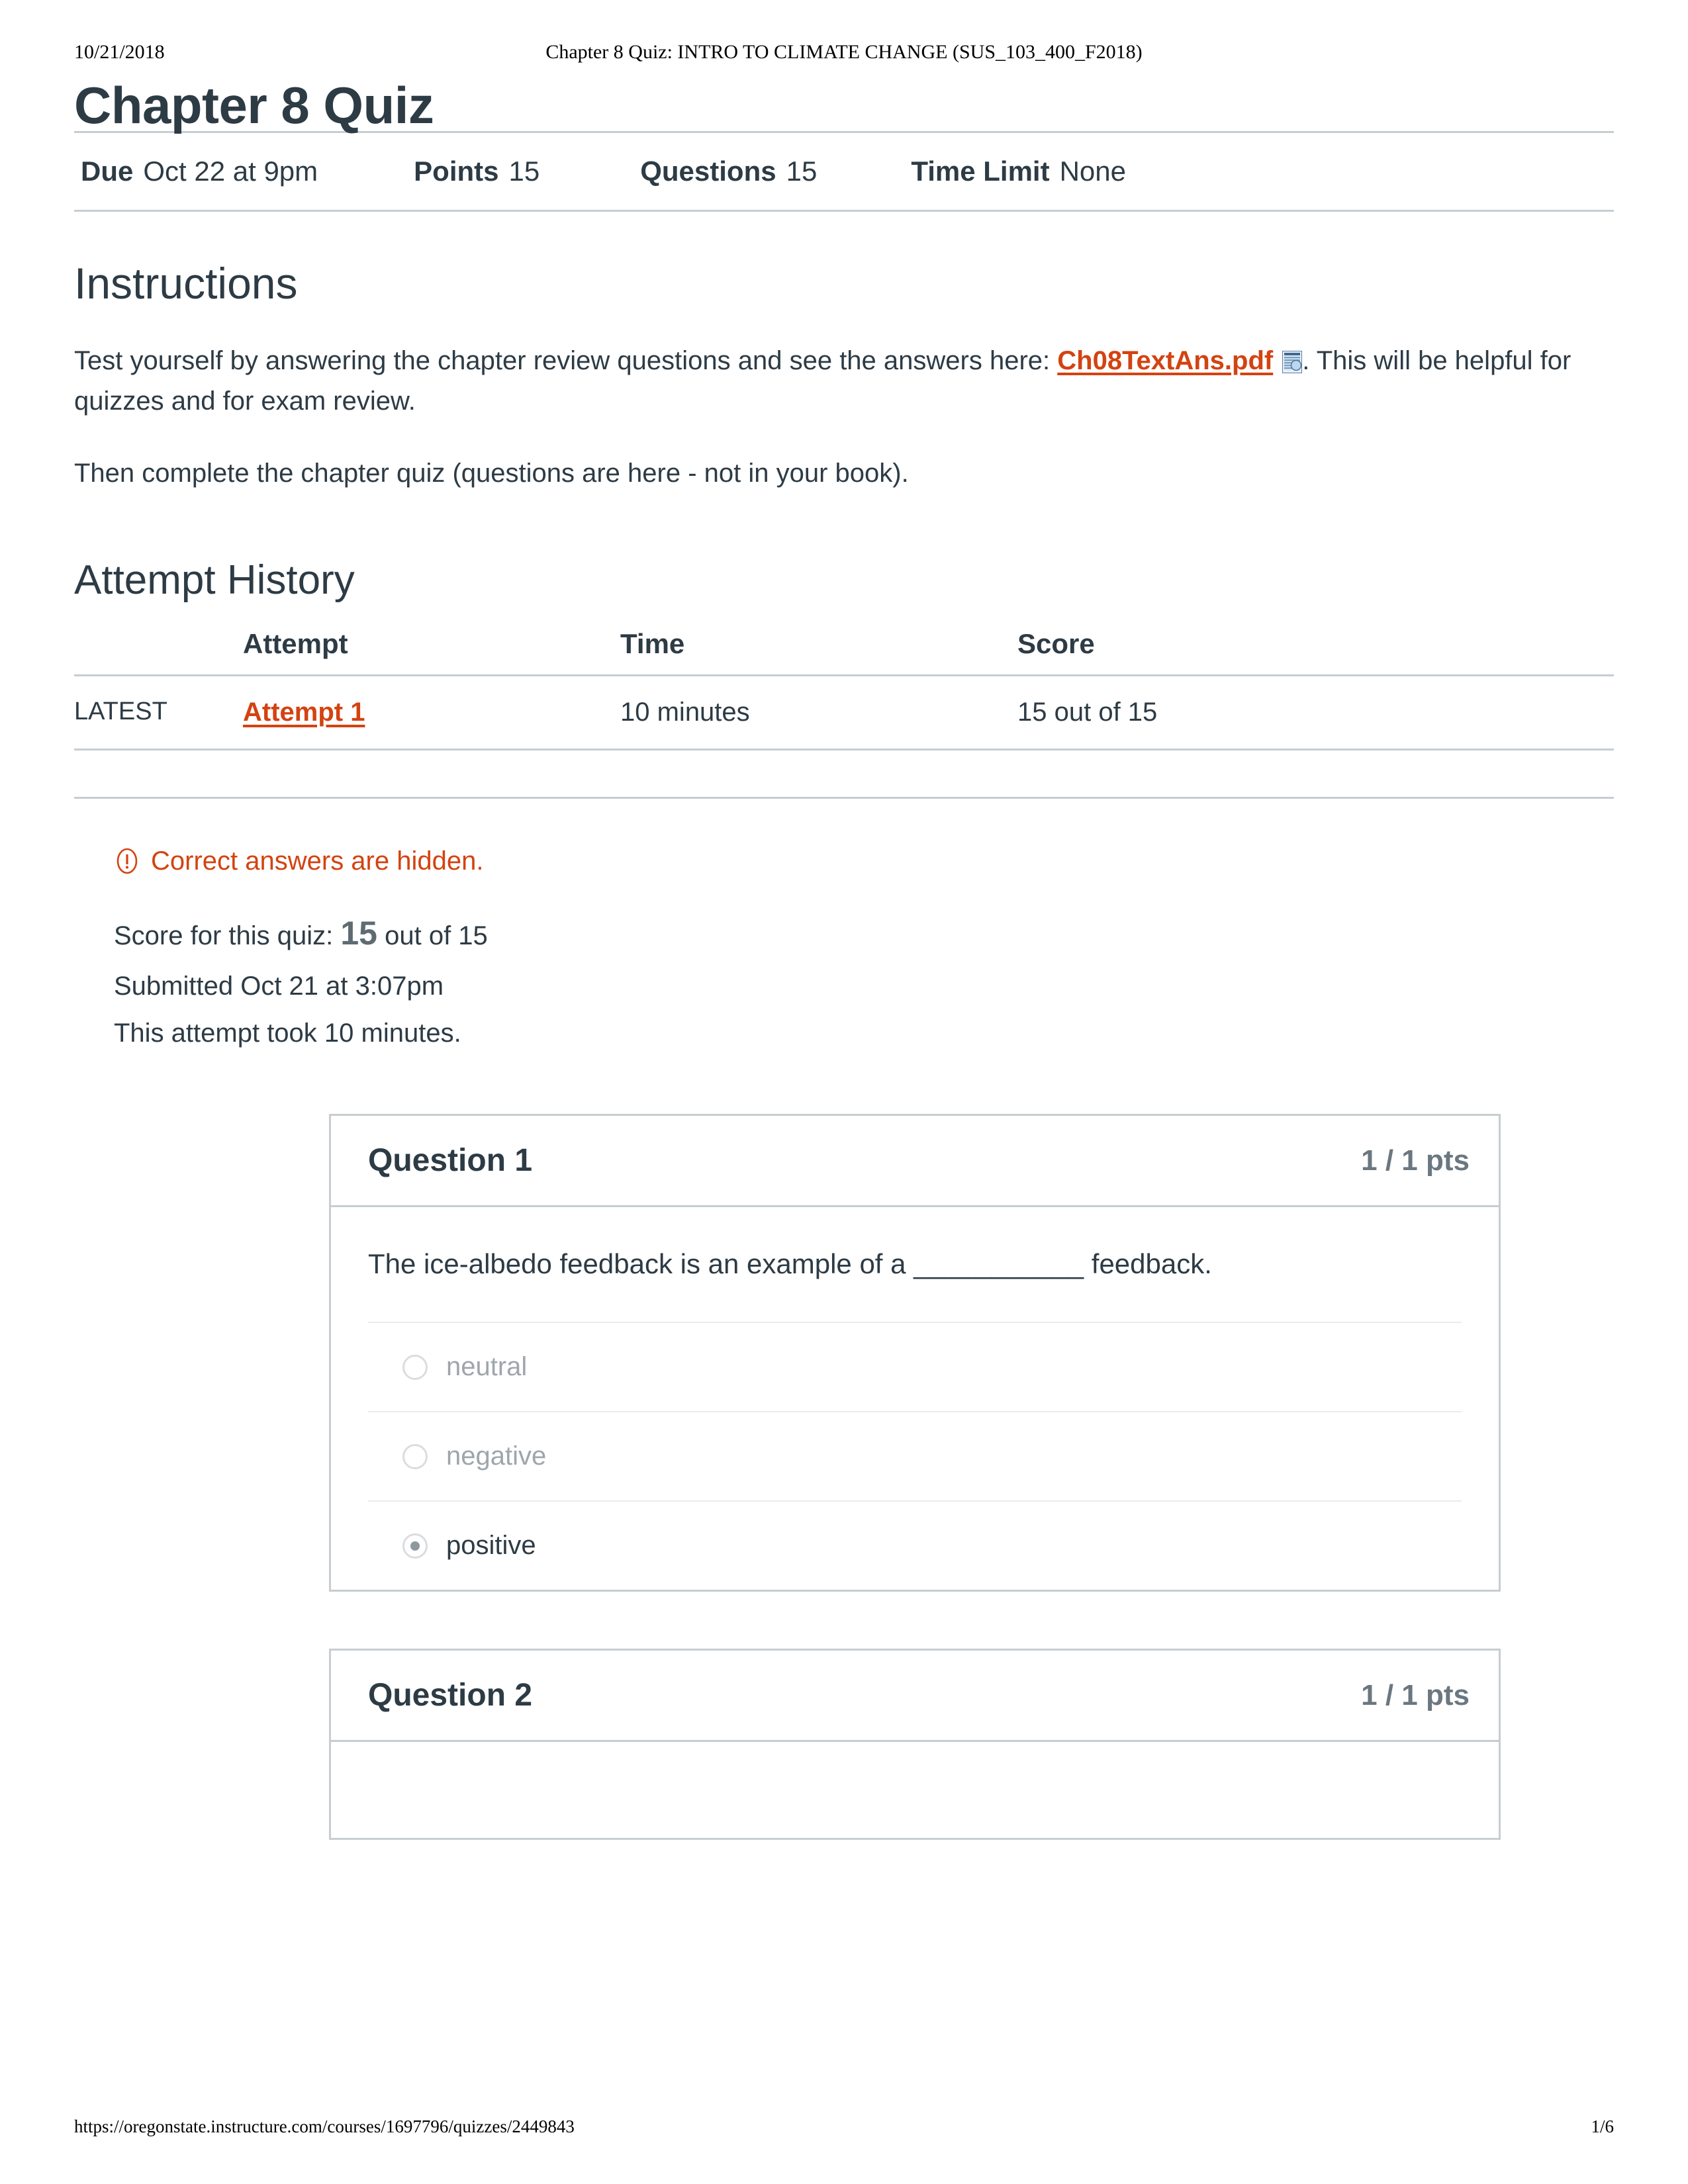 The width and height of the screenshot is (1688, 2184). What do you see at coordinates (652, 643) in the screenshot?
I see `column-header-time: Time` at bounding box center [652, 643].